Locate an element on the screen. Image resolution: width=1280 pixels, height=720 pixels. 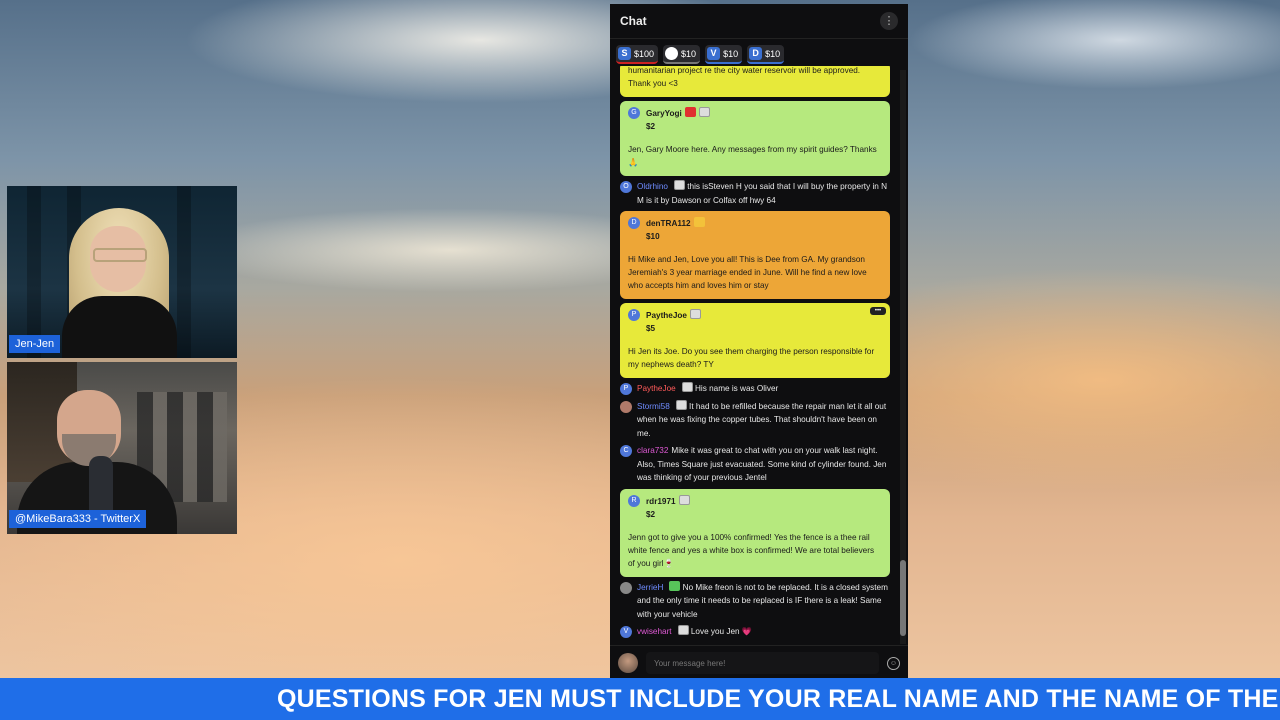
username: denTRA112 is located at coordinates (668, 223).